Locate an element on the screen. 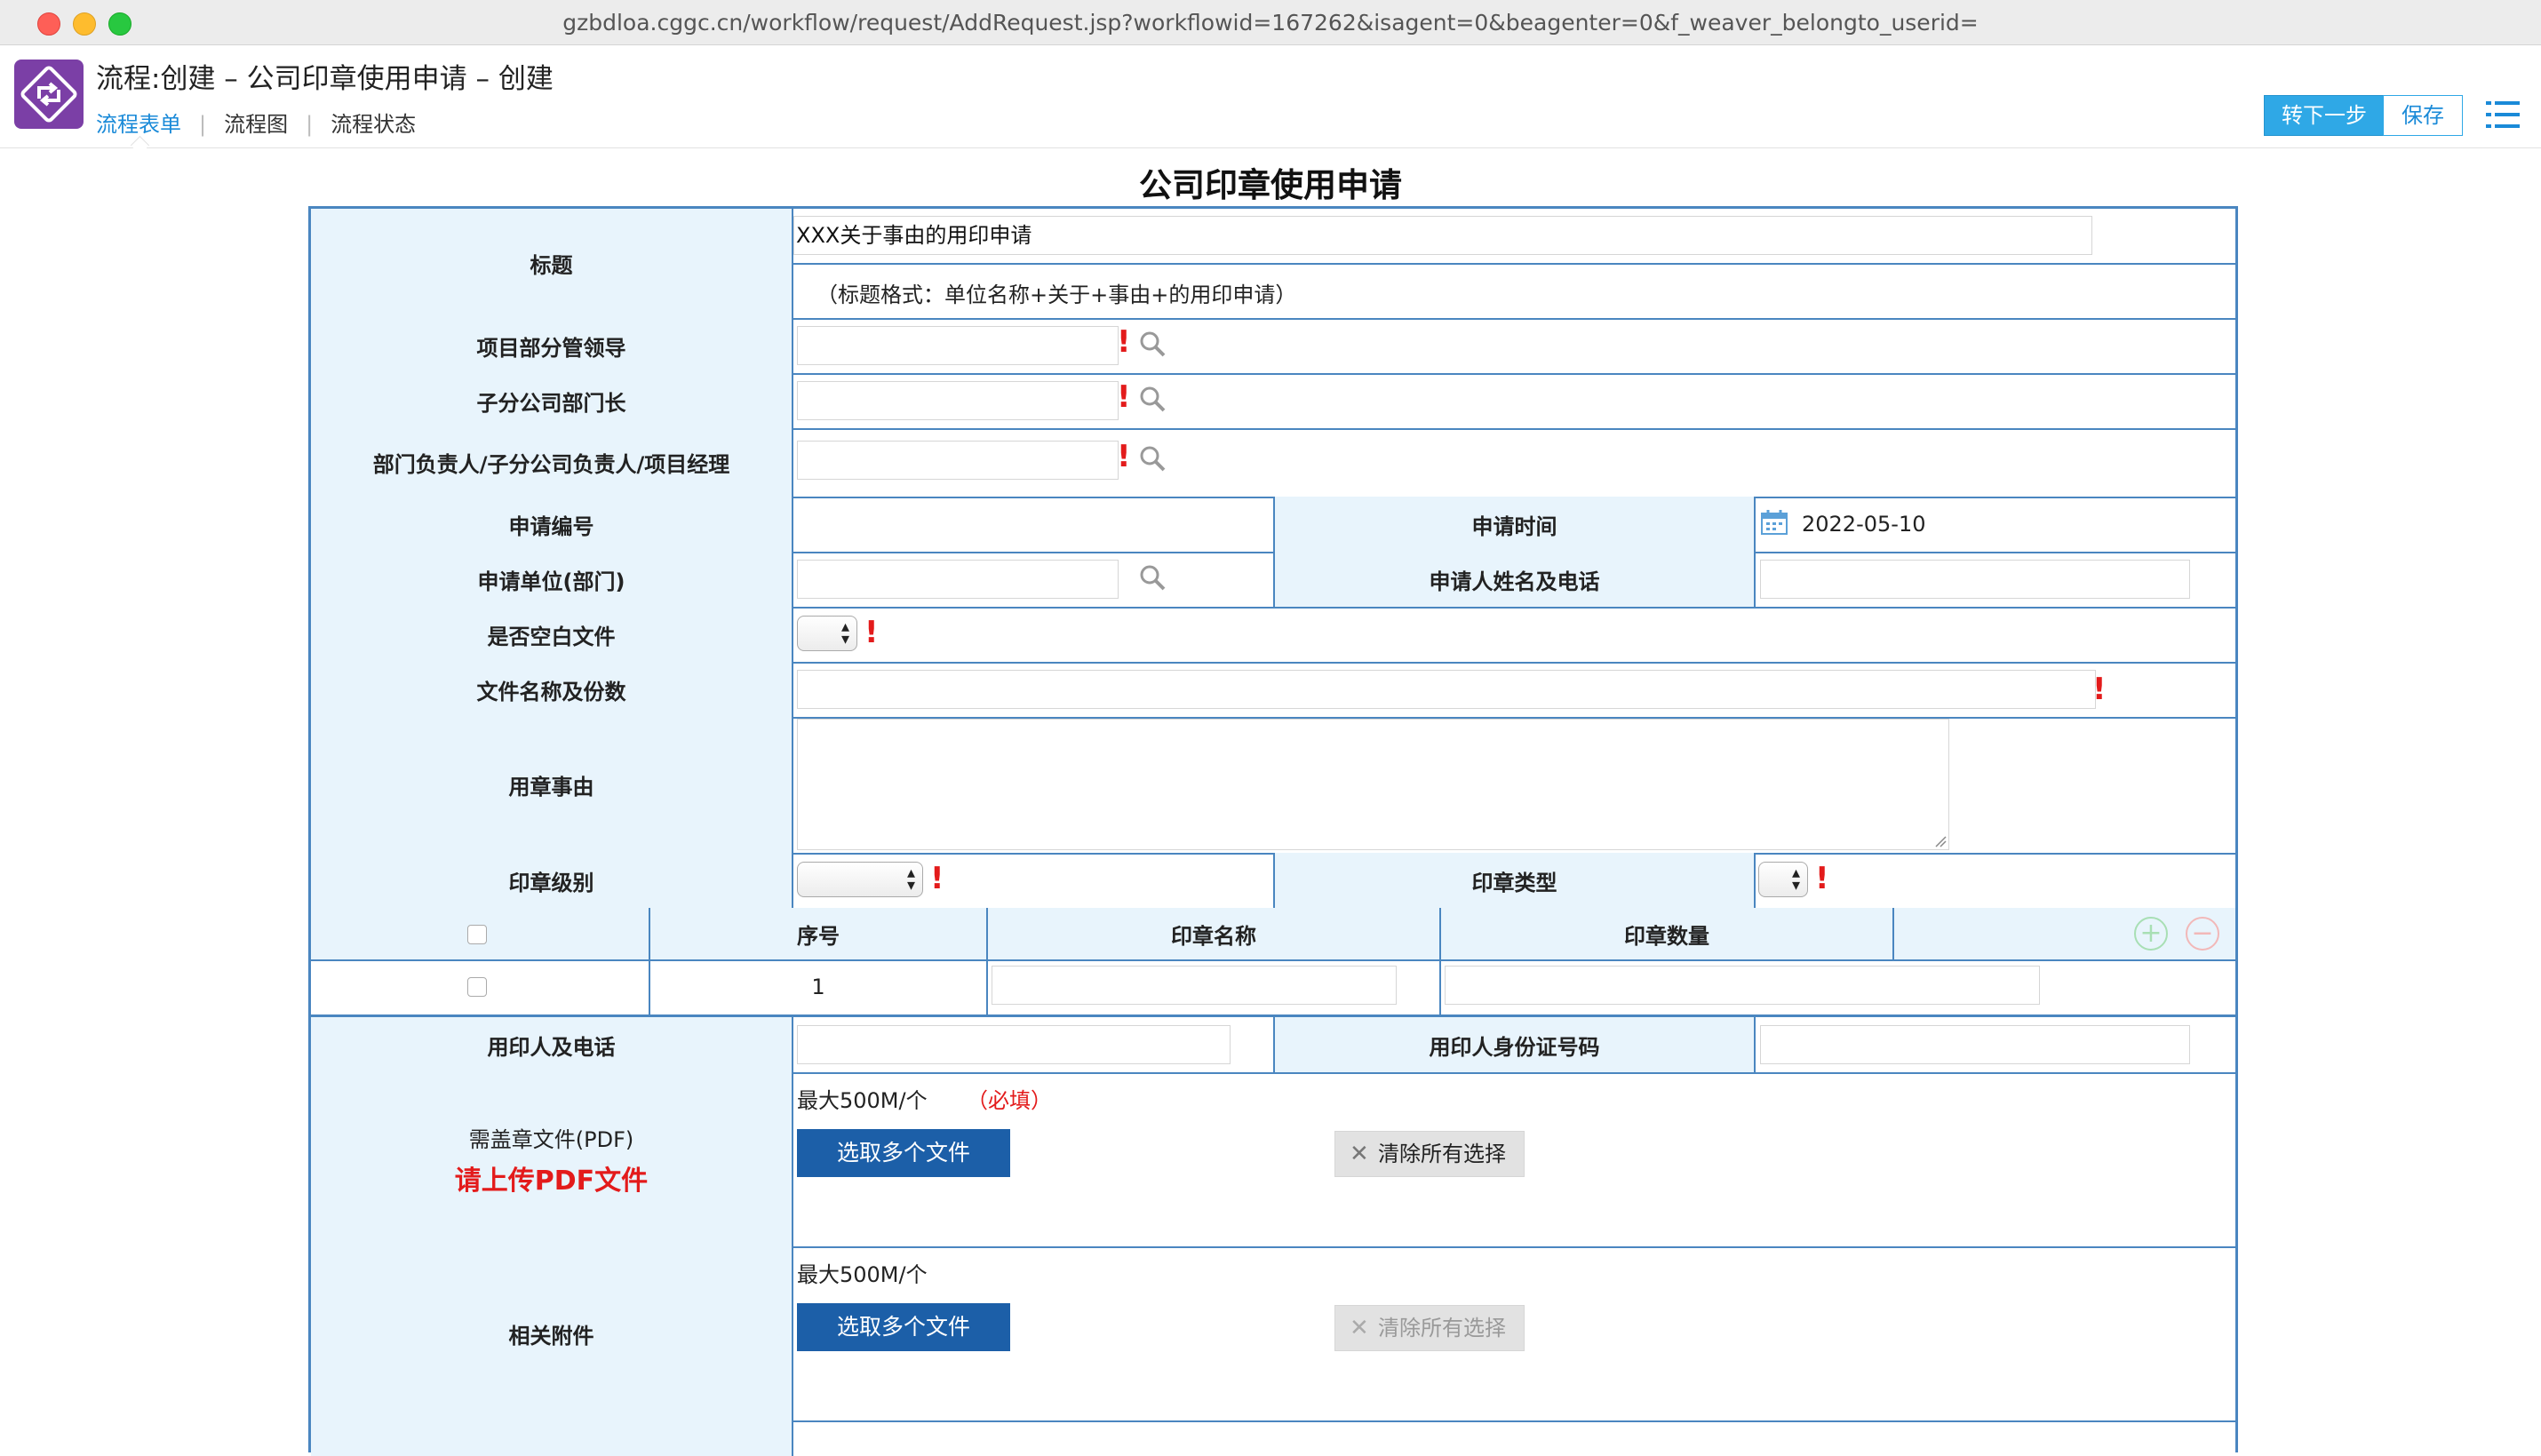 This screenshot has height=1456, width=2541. row-attachments: 相关附件 最大500M/个 选取多个文件 ✕ 清除所有选择 is located at coordinates (1273, 1334).